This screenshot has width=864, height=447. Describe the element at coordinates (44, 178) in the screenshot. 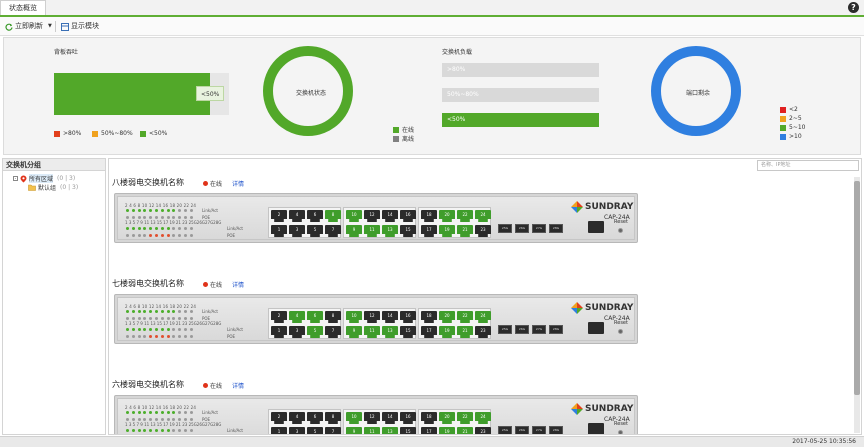

I see `tree-root: - 所有区域 (0 | 3)` at that location.